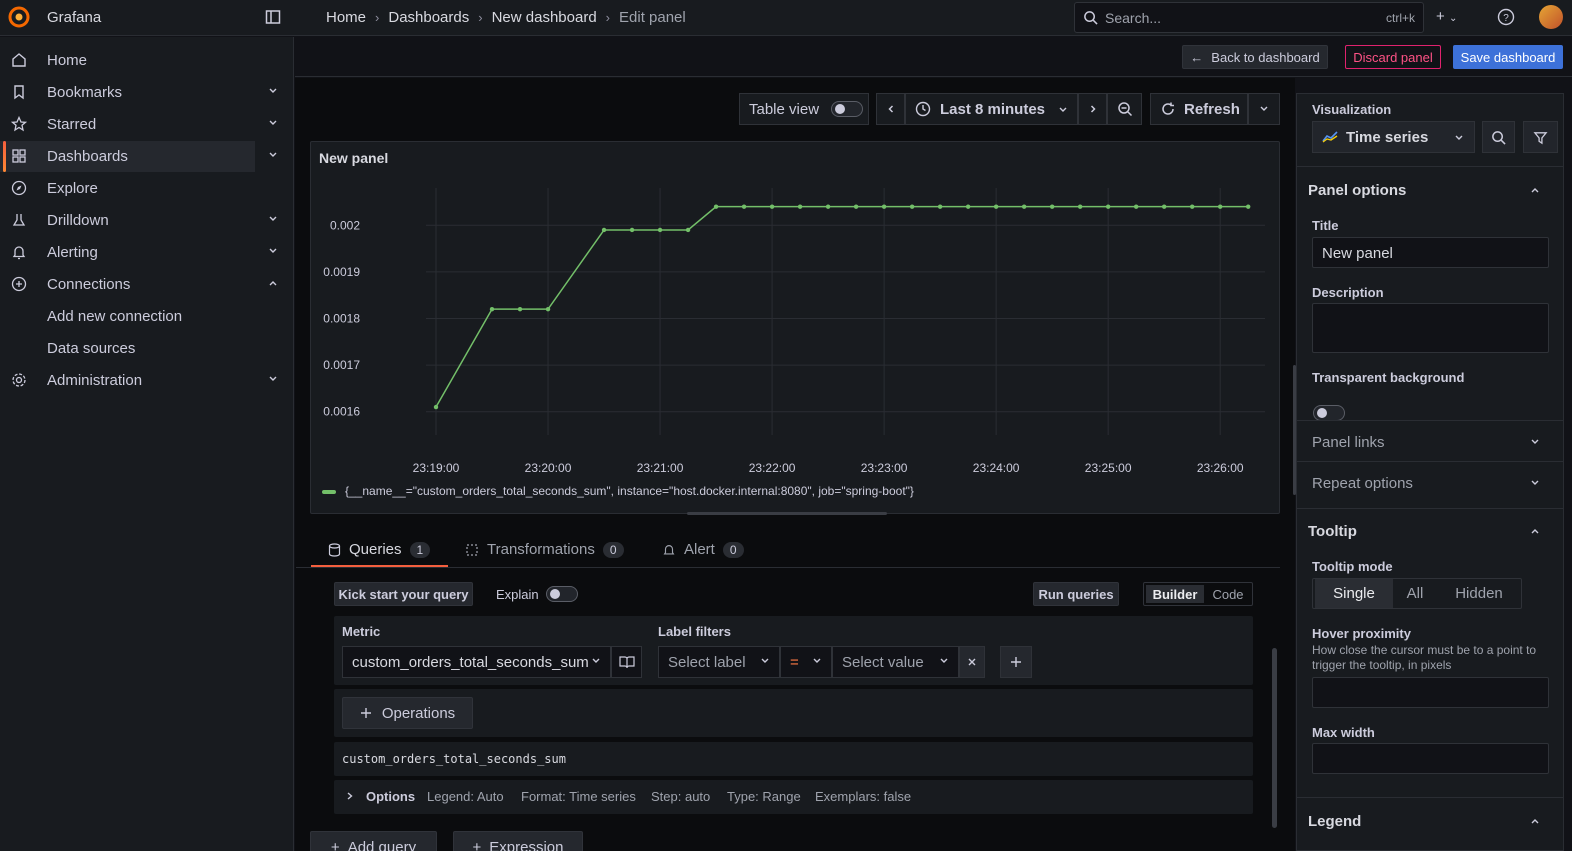 Image resolution: width=1572 pixels, height=851 pixels. I want to click on save-dashboard-button: Save dashboard, so click(1508, 57).